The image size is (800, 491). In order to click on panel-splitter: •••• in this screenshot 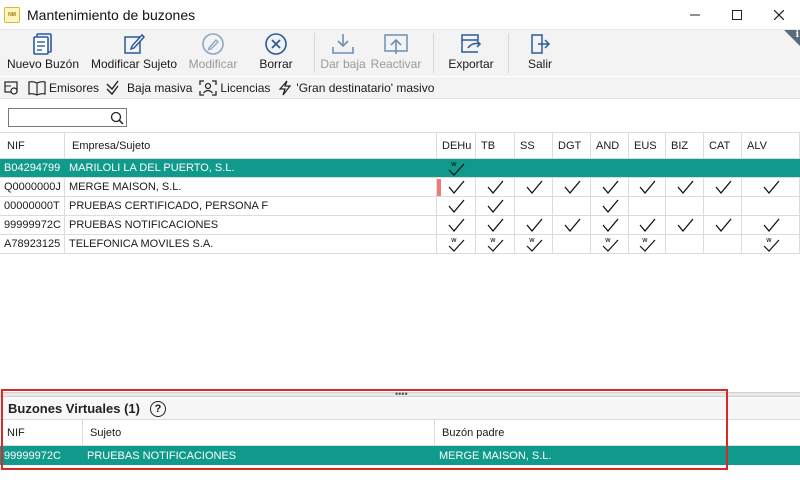, I will do `click(400, 394)`.